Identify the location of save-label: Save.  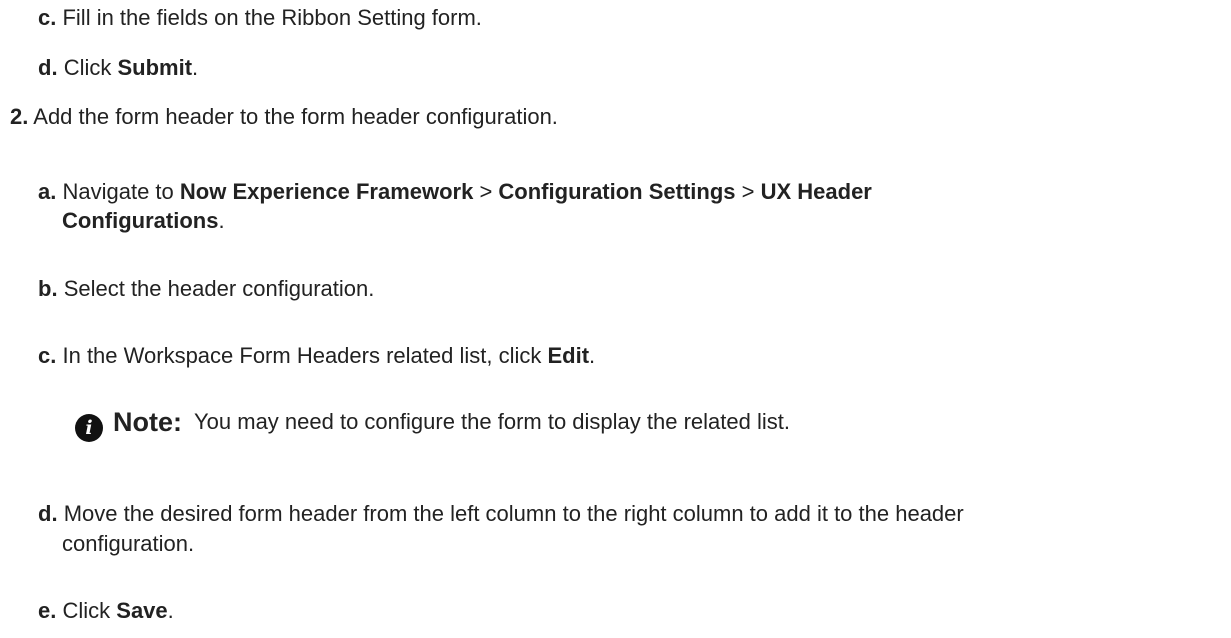
(142, 610).